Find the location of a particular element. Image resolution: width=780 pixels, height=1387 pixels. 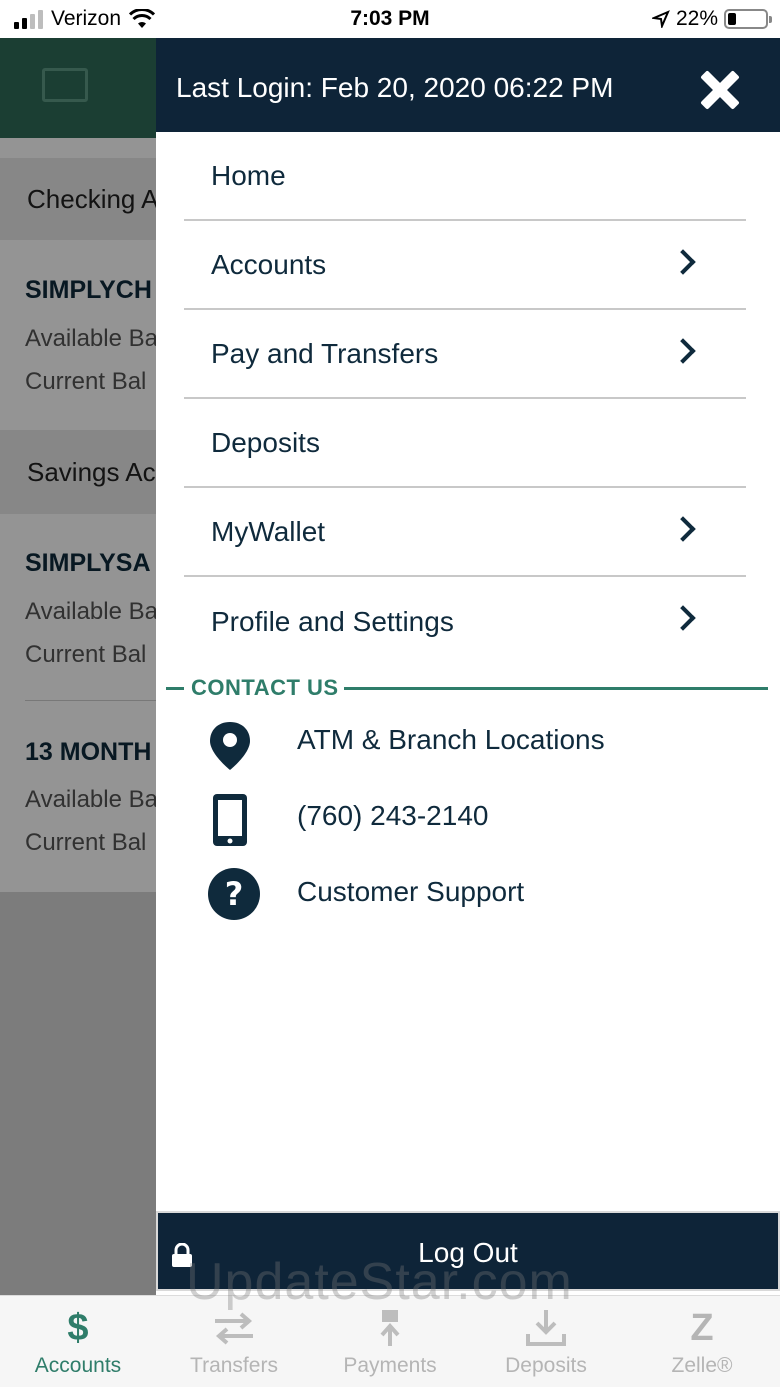

tab-zelle: Z Zelle® is located at coordinates (702, 1341).